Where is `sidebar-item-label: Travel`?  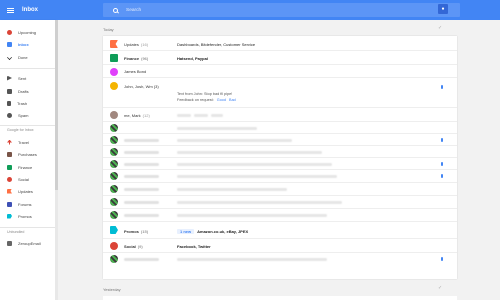 sidebar-item-label: Travel is located at coordinates (23, 142).